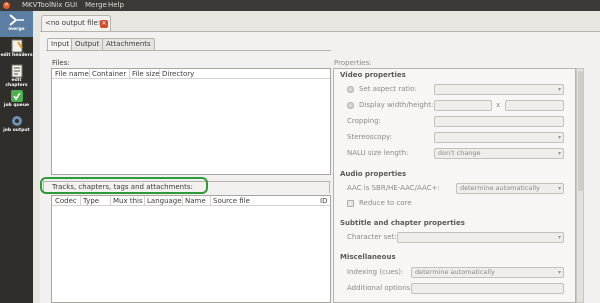 This screenshot has height=303, width=600. I want to click on sidebar-item-edit-chapters: edit chapters, so click(16, 76).